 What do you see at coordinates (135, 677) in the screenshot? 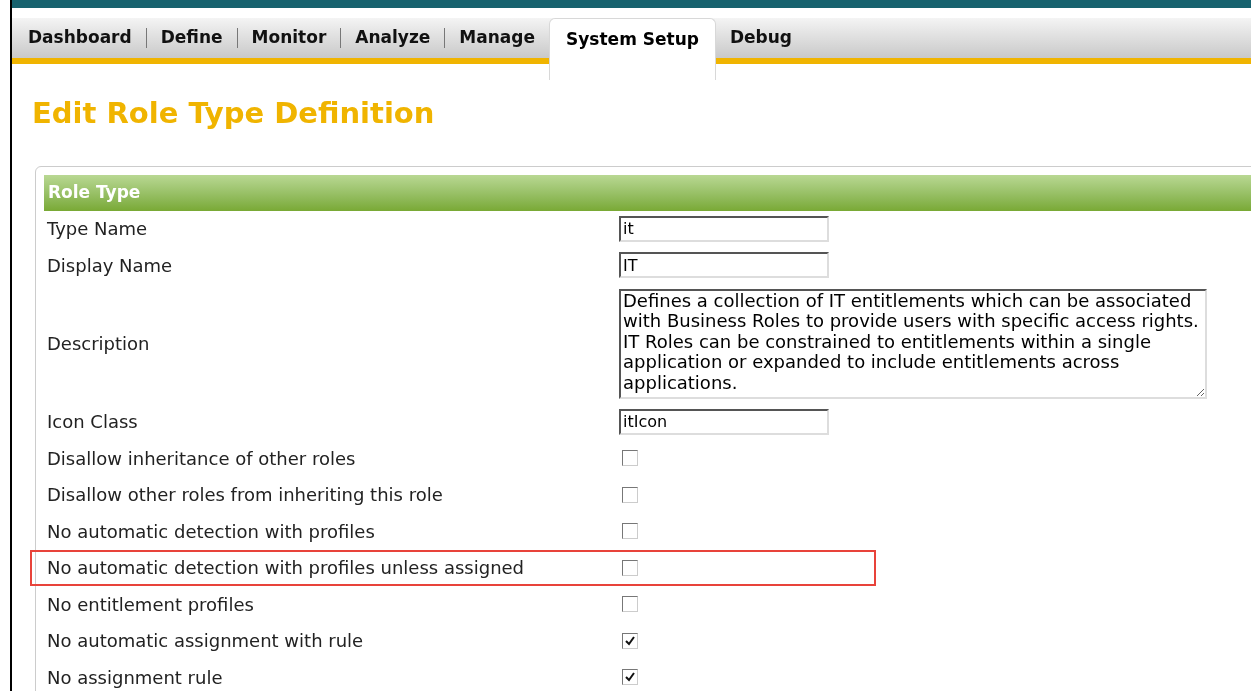
I see `field-label: No assignment rule` at bounding box center [135, 677].